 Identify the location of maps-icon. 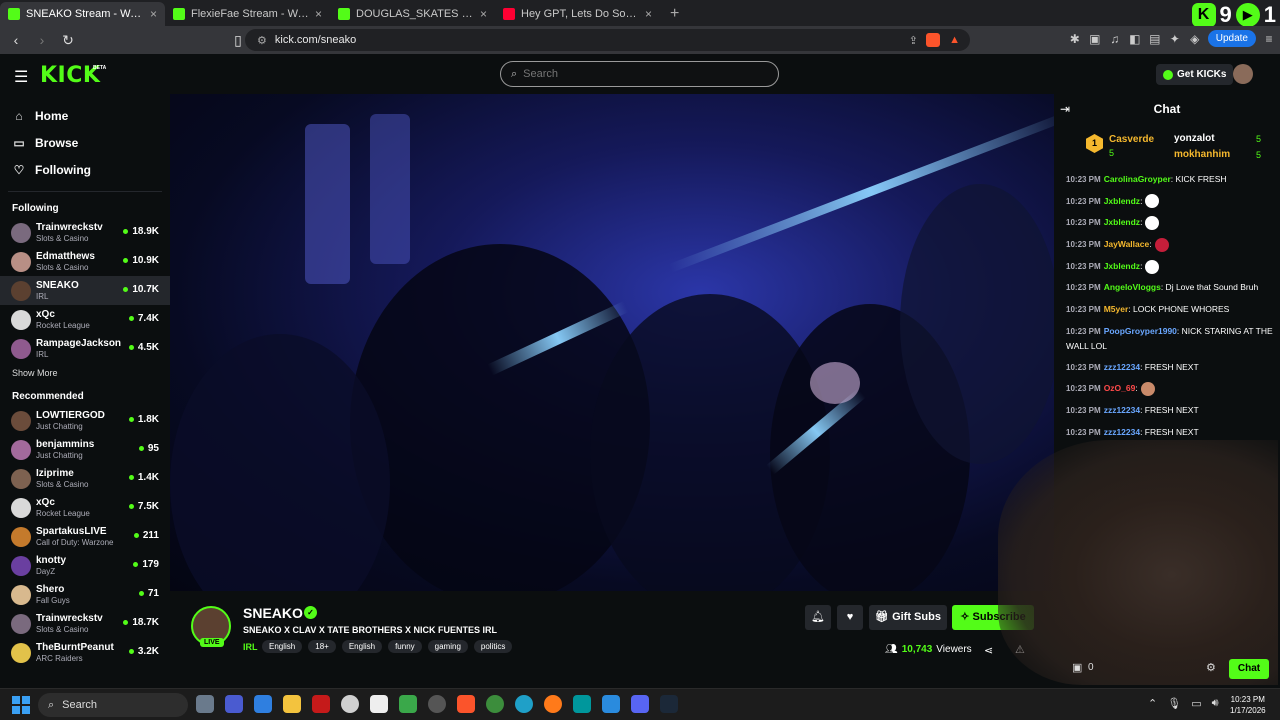
(408, 704).